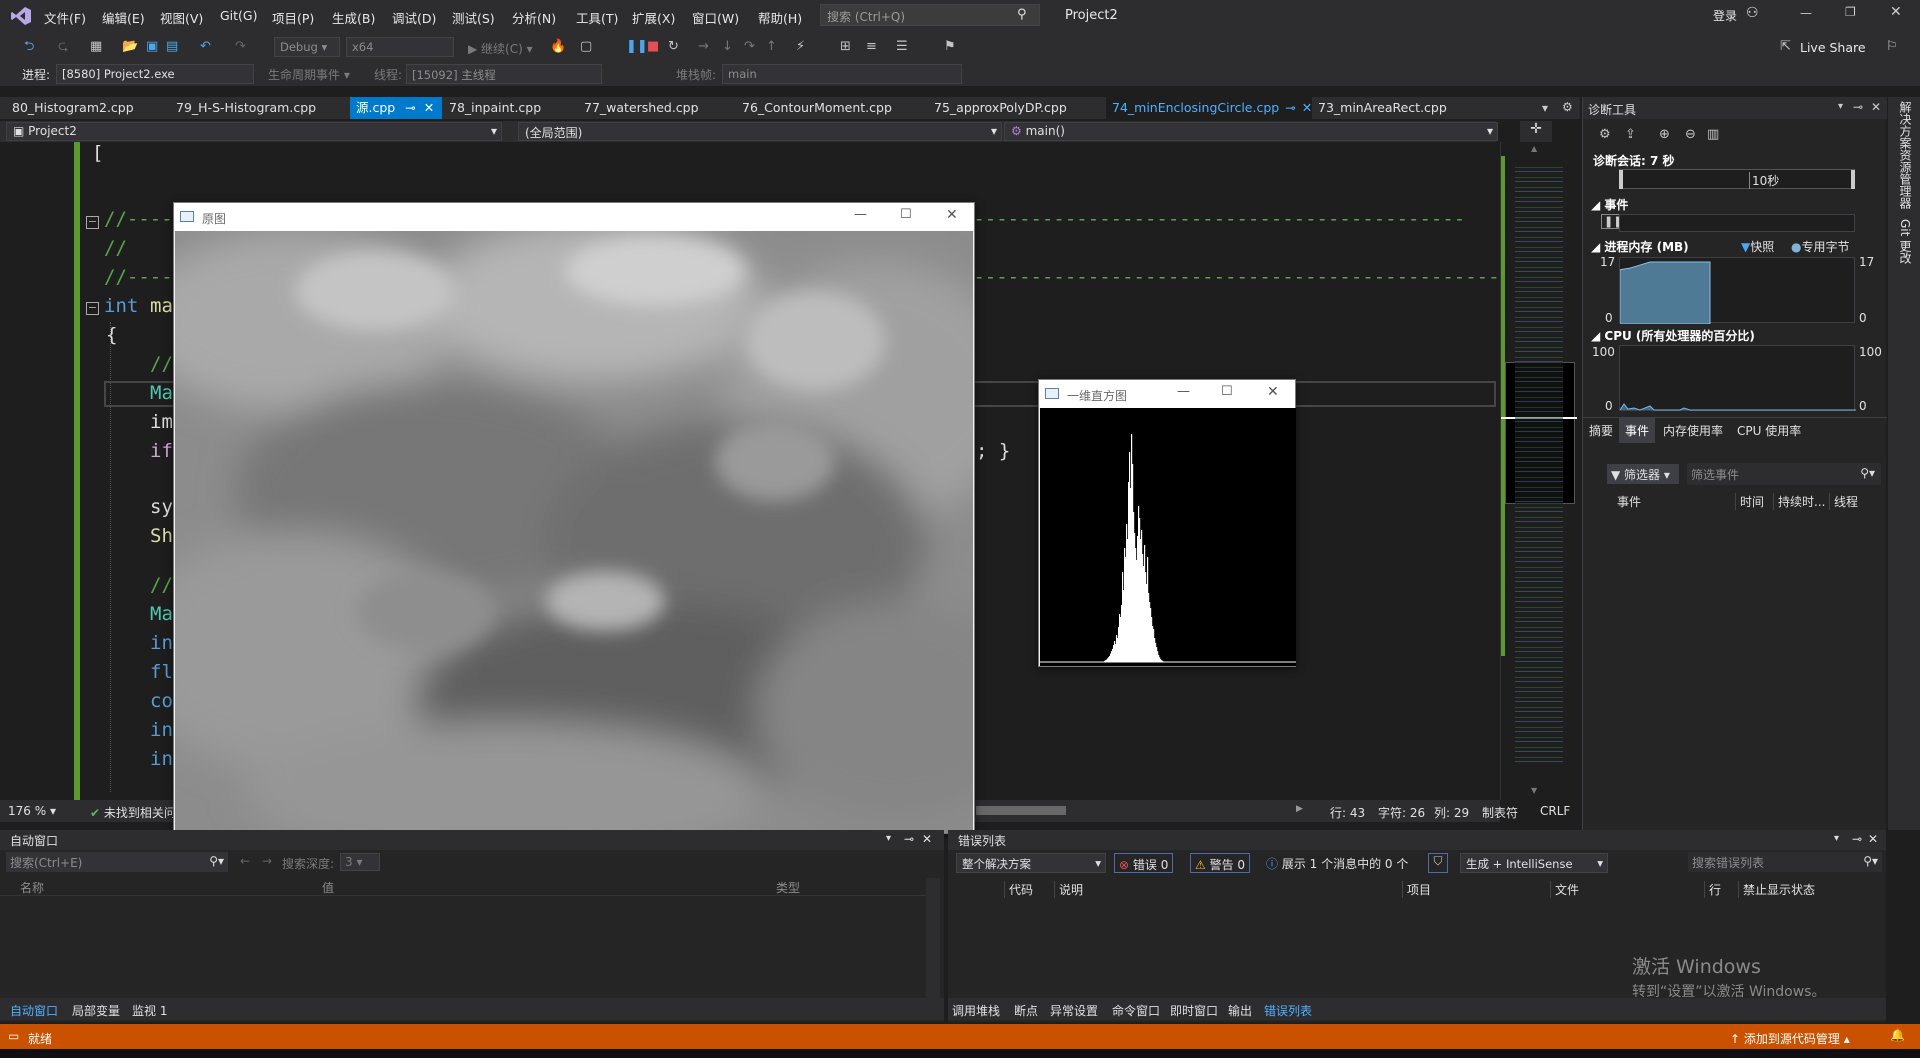 The width and height of the screenshot is (1920, 1058). What do you see at coordinates (1905, 241) in the screenshot?
I see `side-tab-git-changes: Git 更改` at bounding box center [1905, 241].